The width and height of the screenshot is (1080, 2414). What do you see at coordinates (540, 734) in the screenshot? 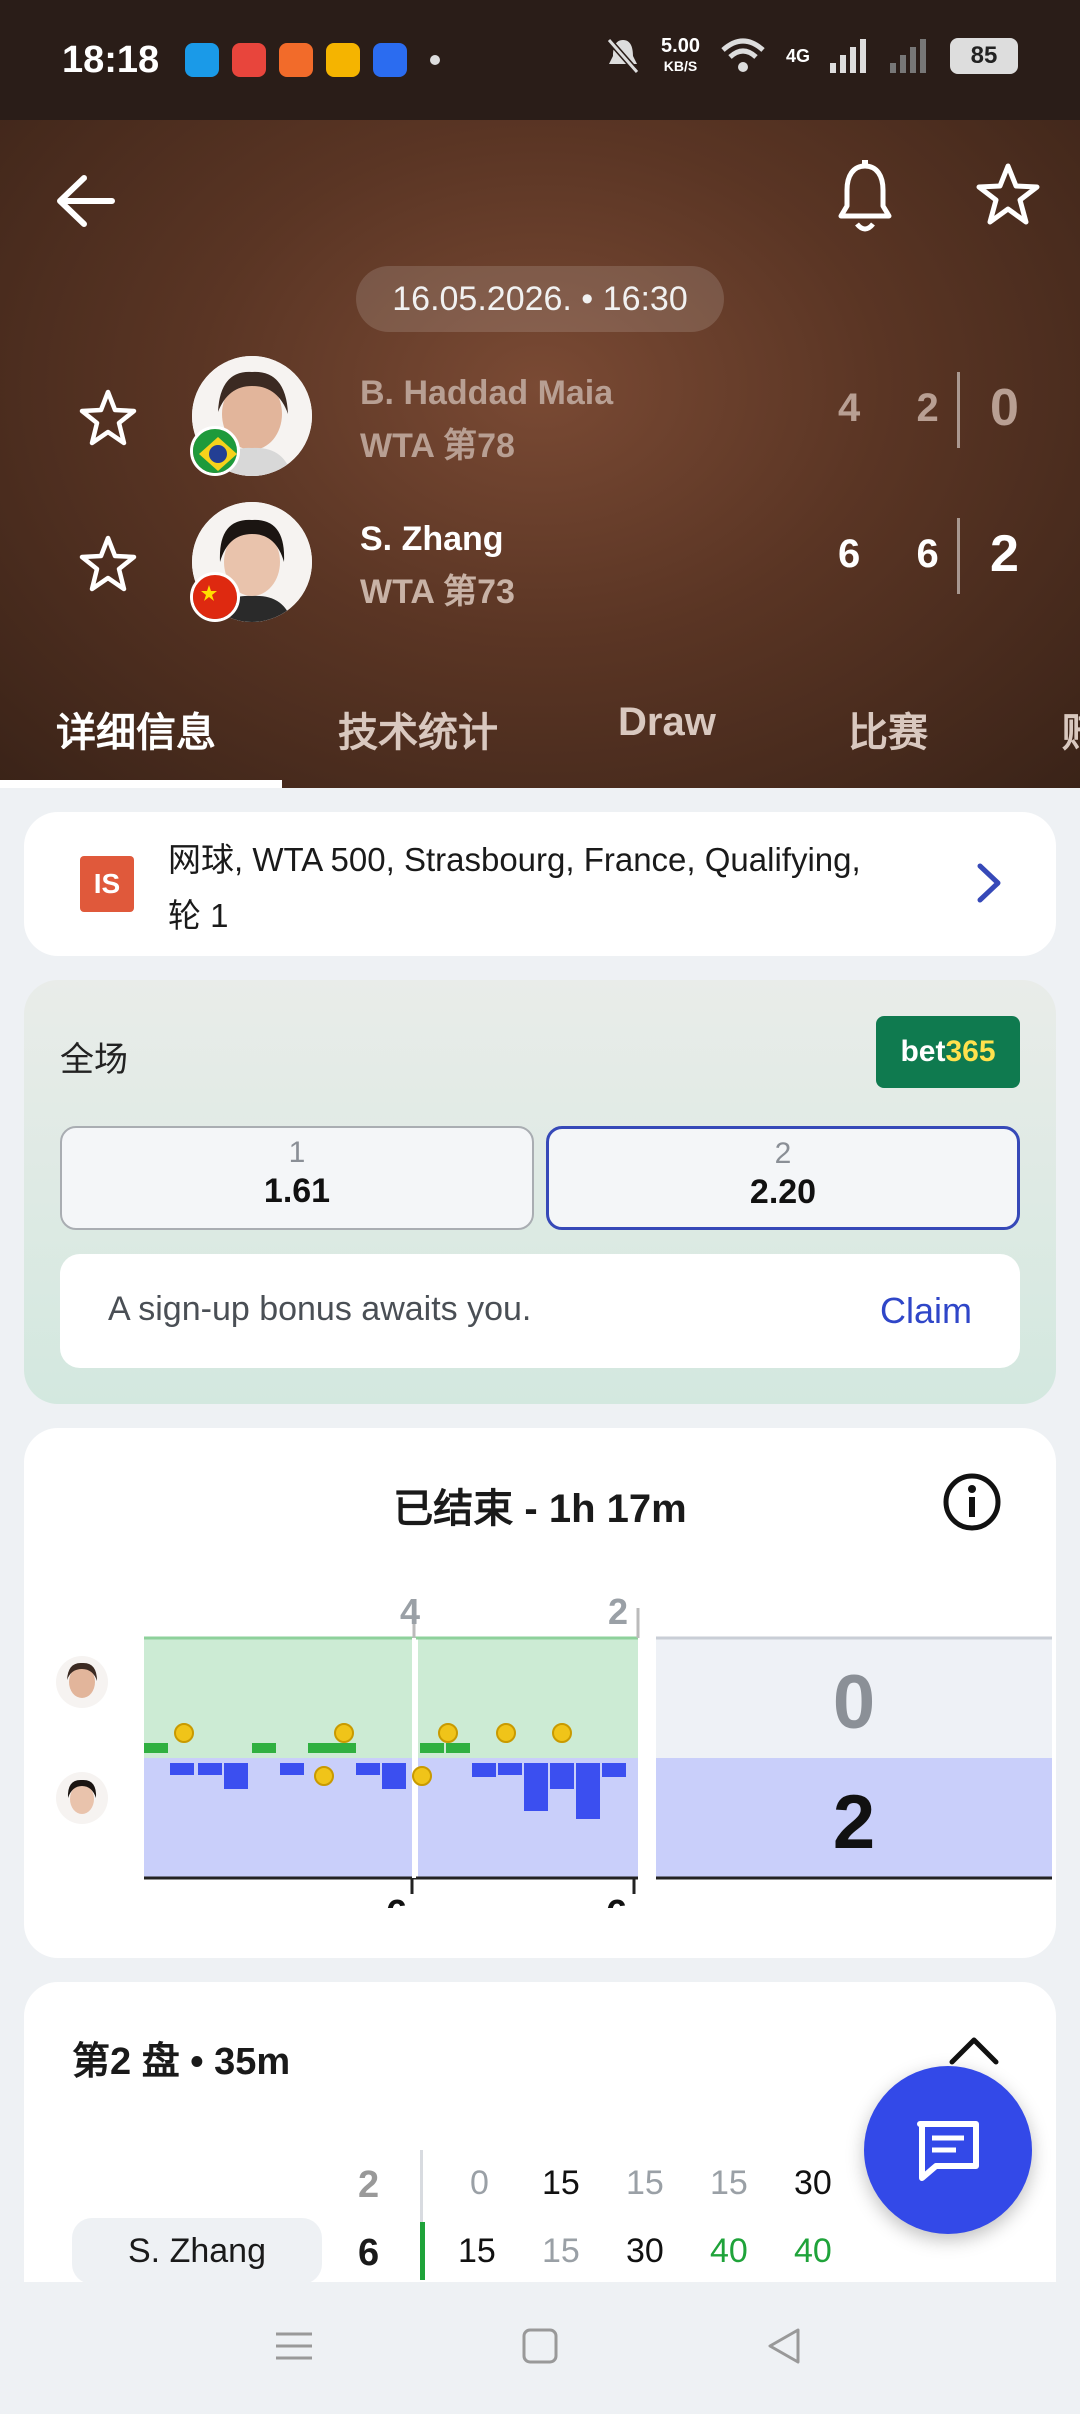
I see `tab-bar: 详细信息 技术统计 Draw 比赛 赔` at bounding box center [540, 734].